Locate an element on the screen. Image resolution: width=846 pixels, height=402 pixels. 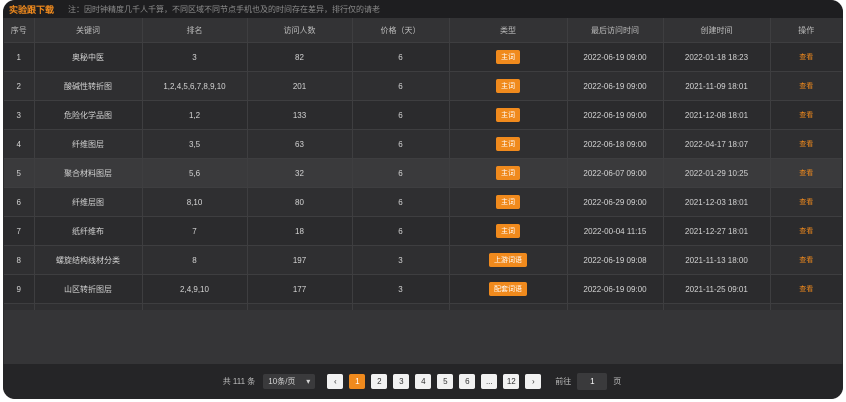
cell-text: 3,5 is located at coordinates (194, 144).